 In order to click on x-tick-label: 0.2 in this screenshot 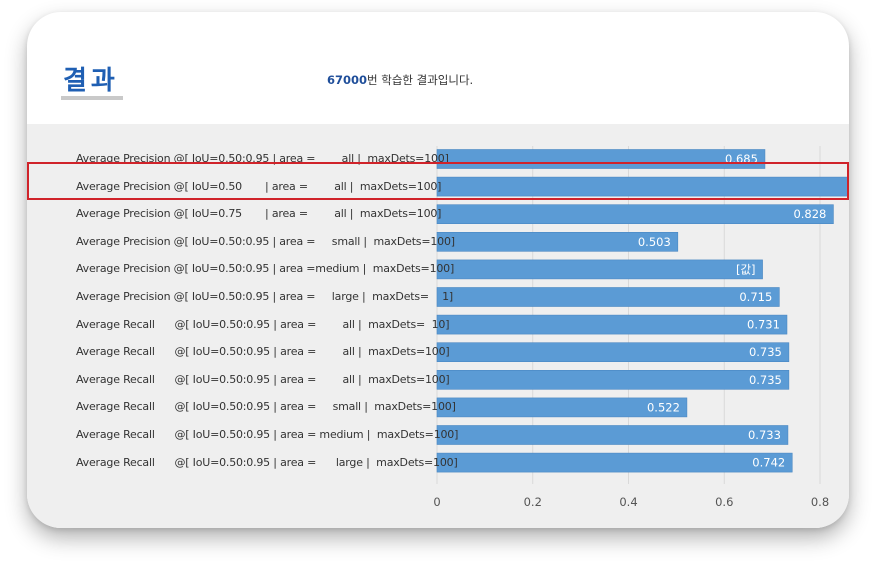, I will do `click(533, 502)`.